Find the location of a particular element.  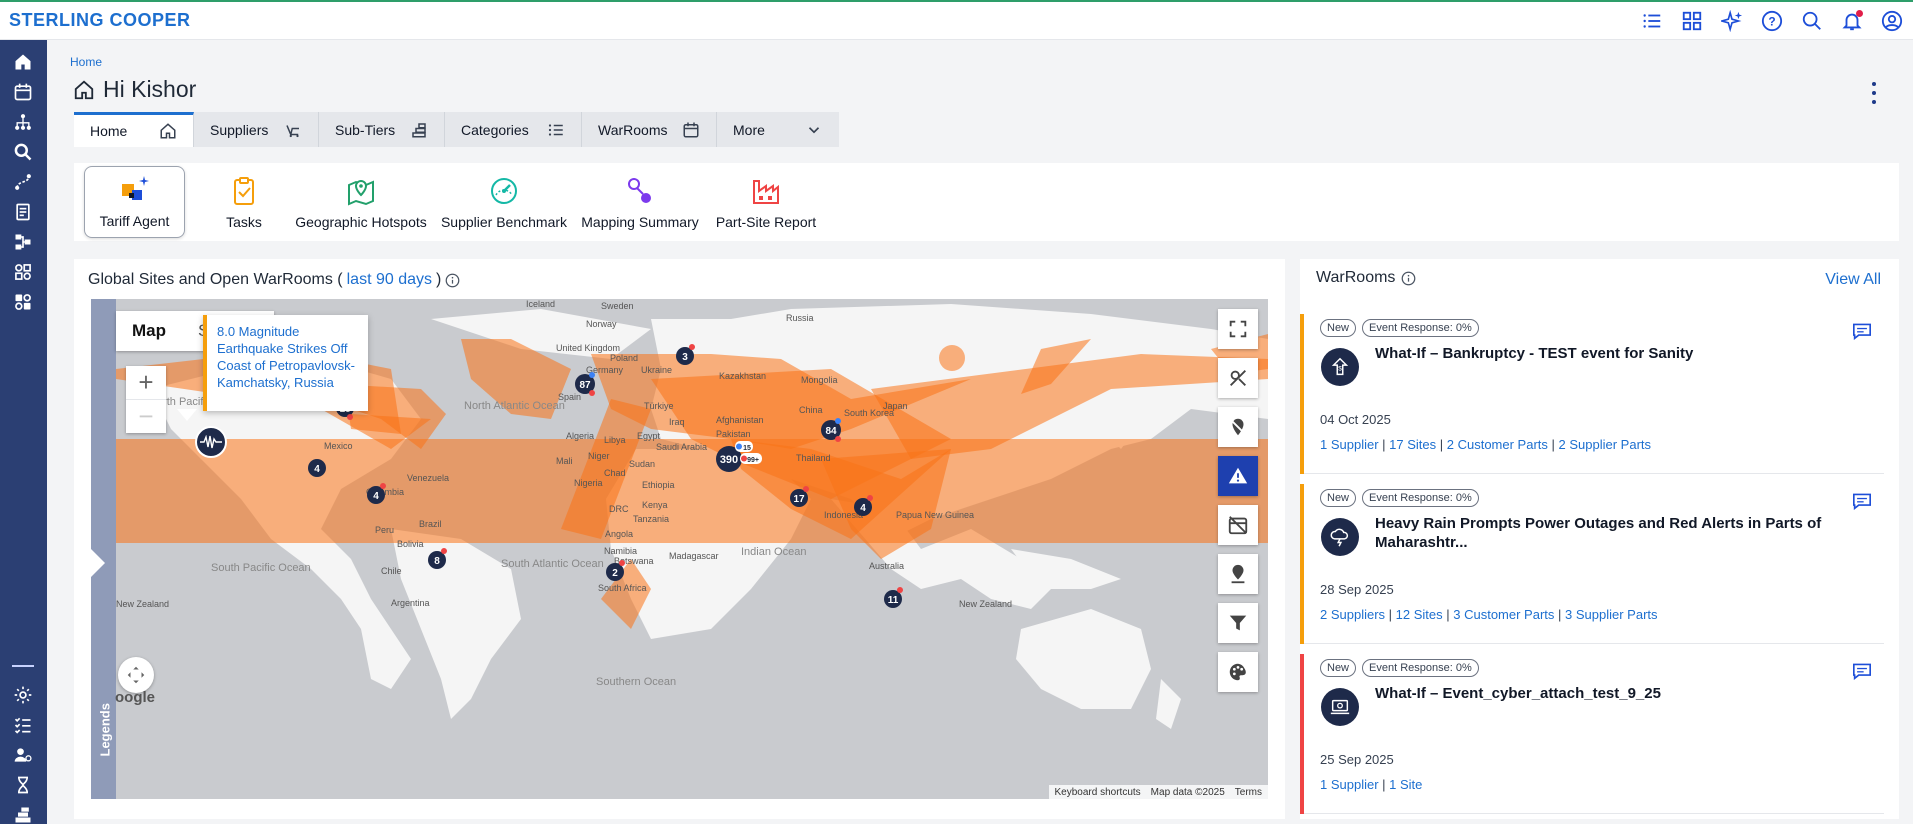

checklist-icon is located at coordinates (23, 725).